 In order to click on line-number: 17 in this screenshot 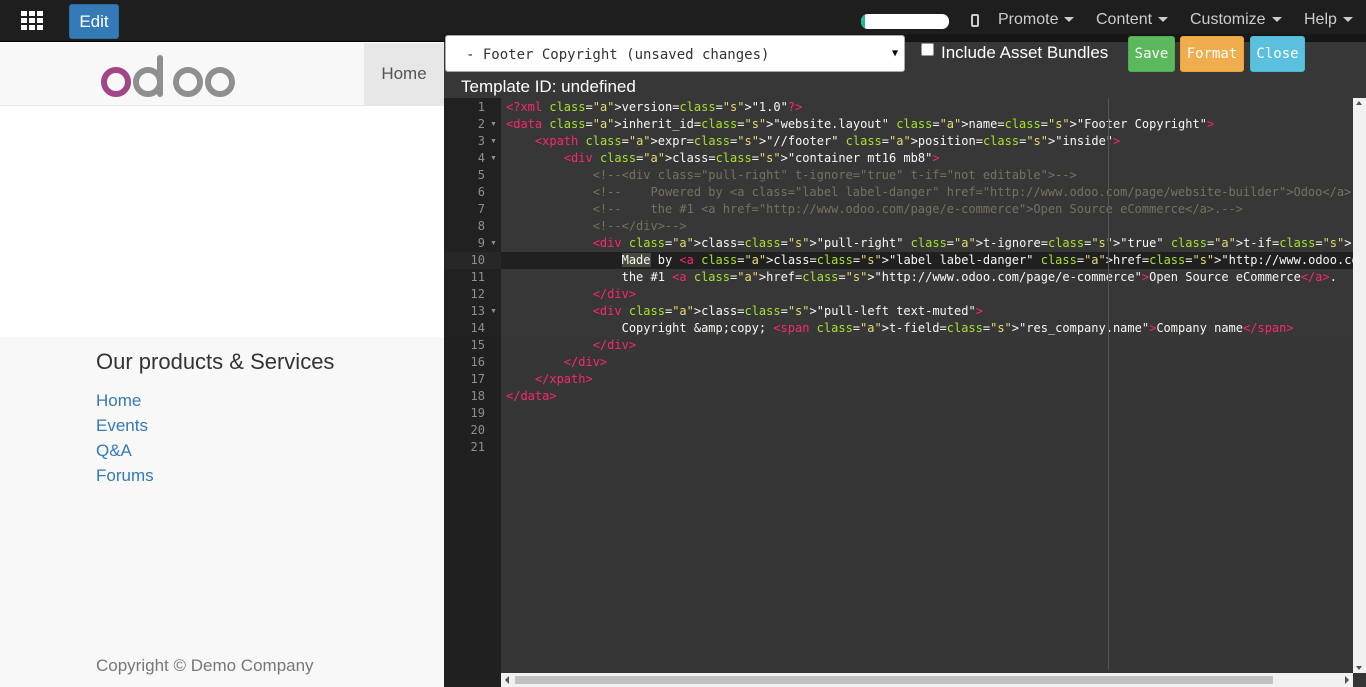, I will do `click(477, 379)`.